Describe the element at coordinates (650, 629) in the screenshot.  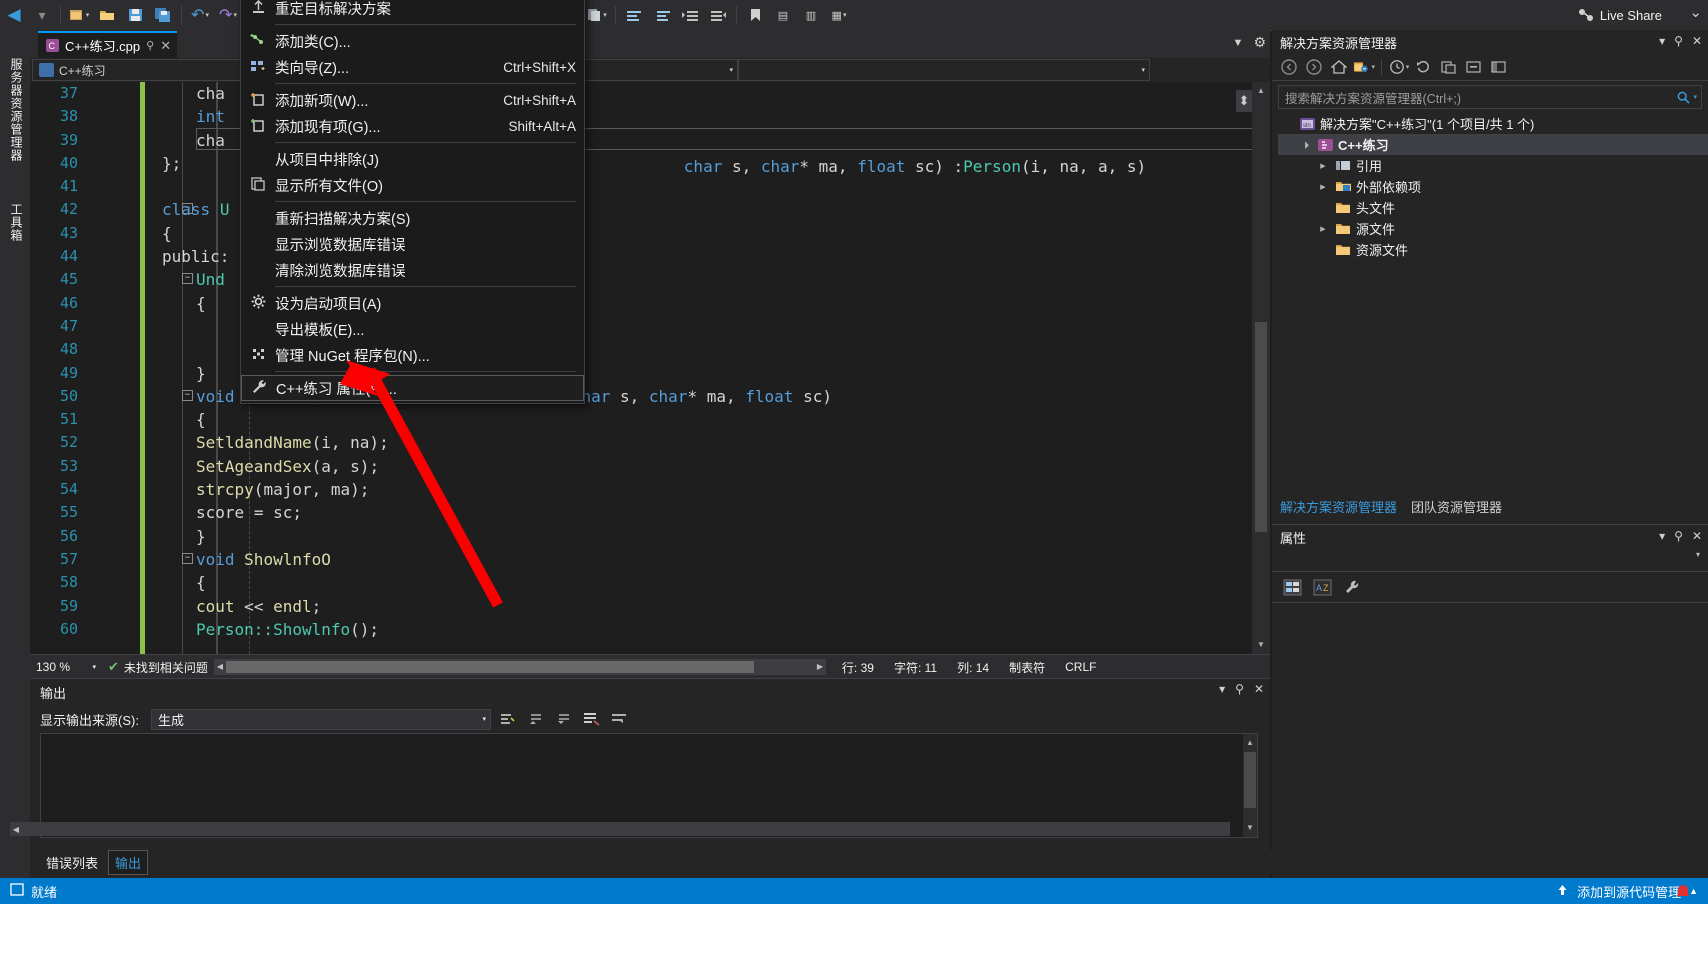
I see `code-line: 60 Person::Showlnfo();` at that location.